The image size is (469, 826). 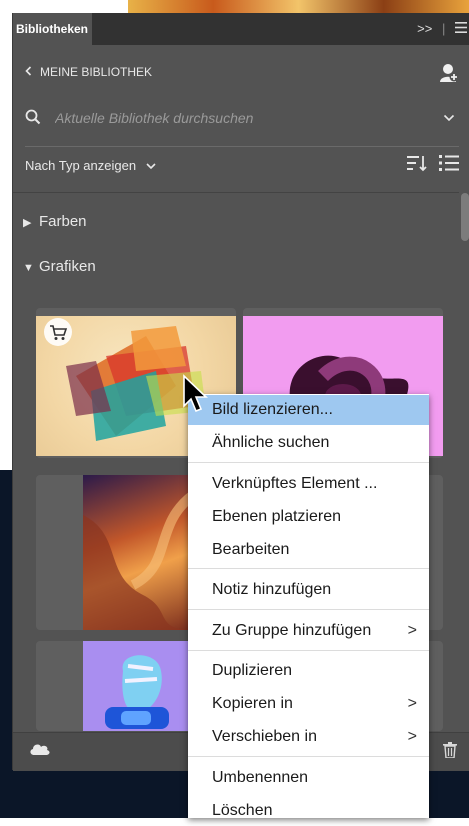 I want to click on menu-item-place-layers: Ebenen platzieren, so click(x=308, y=517).